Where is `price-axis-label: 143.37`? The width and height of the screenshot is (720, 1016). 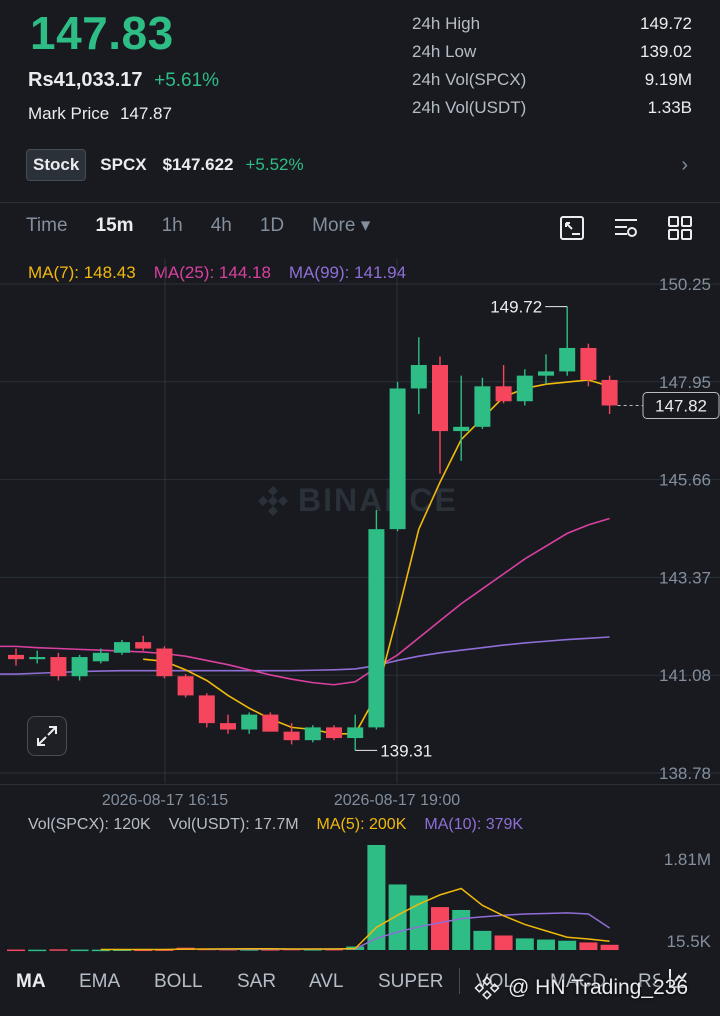 price-axis-label: 143.37 is located at coordinates (685, 577).